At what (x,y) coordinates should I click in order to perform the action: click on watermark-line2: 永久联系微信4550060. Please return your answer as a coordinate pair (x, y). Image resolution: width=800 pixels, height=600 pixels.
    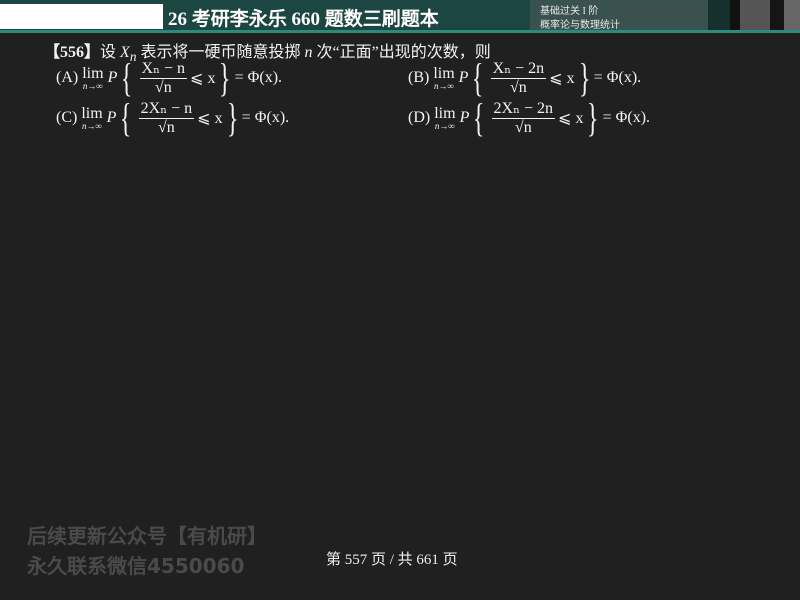
    Looking at the image, I should click on (136, 566).